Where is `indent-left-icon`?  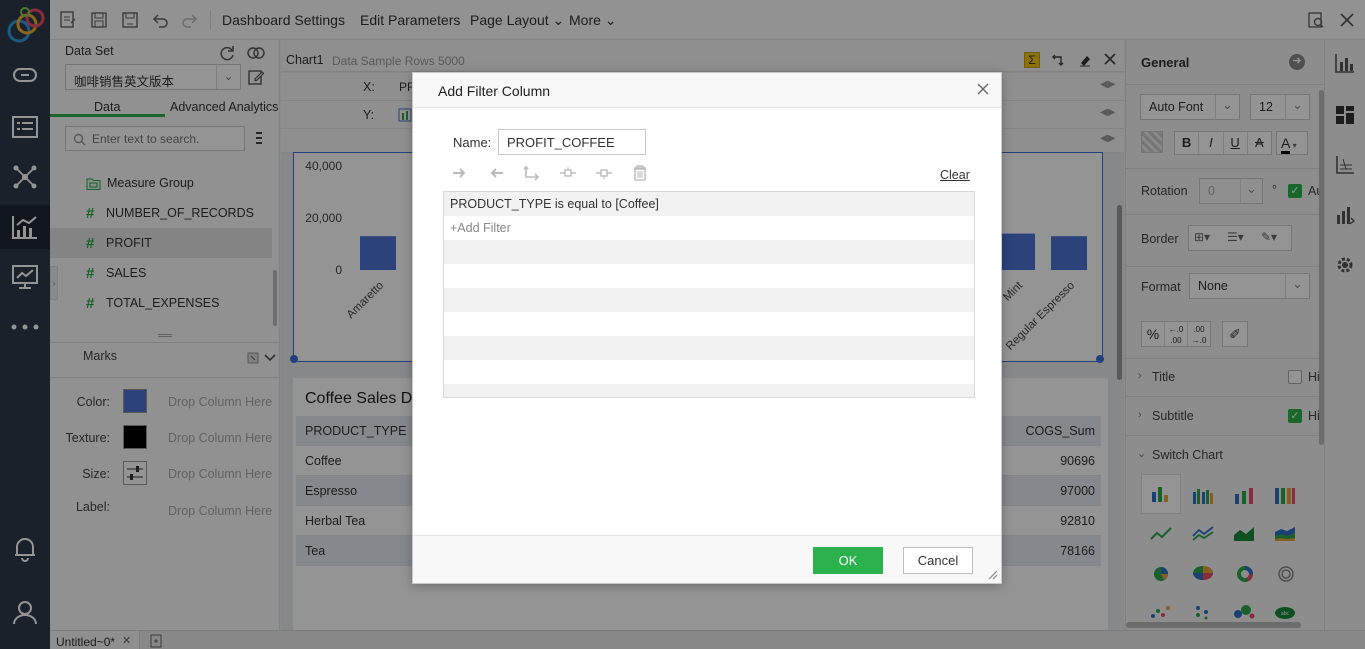
indent-left-icon is located at coordinates (496, 173).